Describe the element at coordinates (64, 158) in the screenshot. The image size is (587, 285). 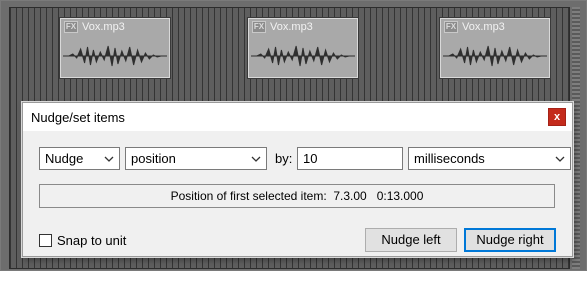
I see `mode-select-value: Nudge` at that location.